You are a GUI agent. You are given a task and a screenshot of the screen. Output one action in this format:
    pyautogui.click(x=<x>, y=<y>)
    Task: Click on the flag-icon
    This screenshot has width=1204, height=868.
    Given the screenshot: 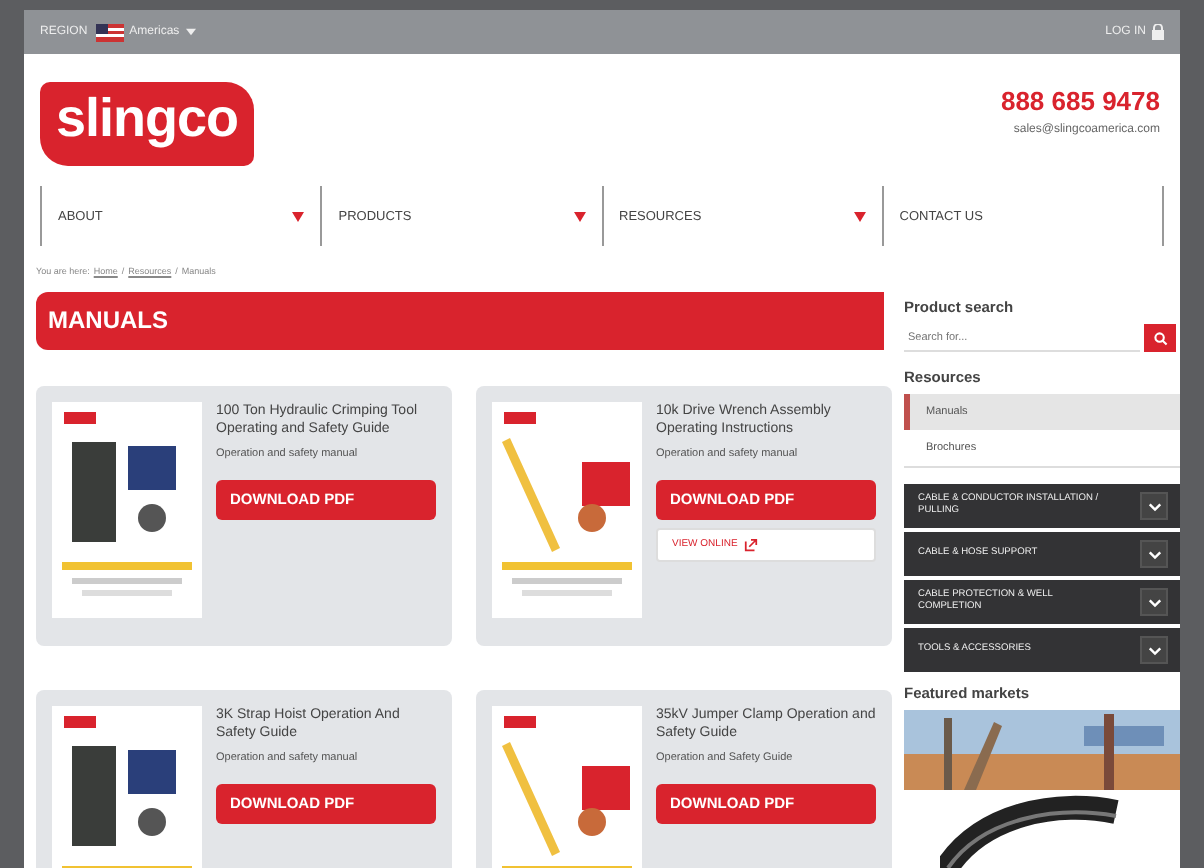 What is the action you would take?
    pyautogui.click(x=109, y=32)
    